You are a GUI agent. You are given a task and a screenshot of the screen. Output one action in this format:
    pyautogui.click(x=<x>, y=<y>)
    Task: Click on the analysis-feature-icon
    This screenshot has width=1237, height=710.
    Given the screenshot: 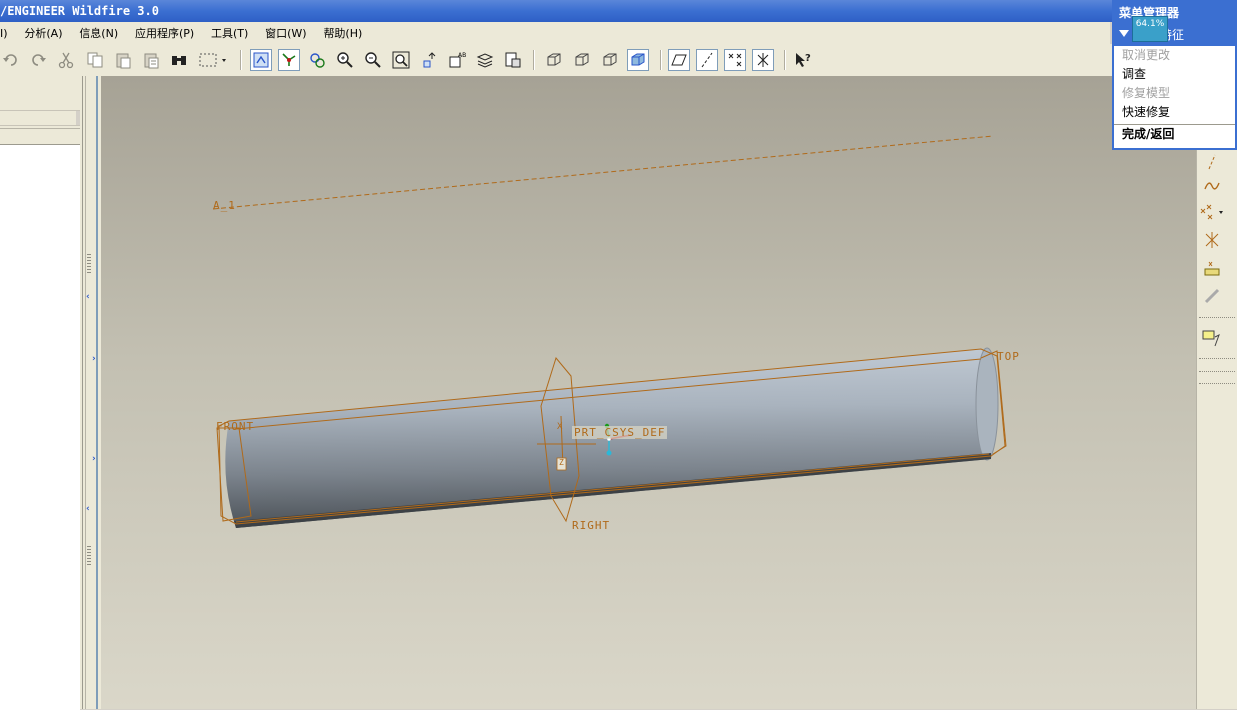 What is the action you would take?
    pyautogui.click(x=1212, y=268)
    